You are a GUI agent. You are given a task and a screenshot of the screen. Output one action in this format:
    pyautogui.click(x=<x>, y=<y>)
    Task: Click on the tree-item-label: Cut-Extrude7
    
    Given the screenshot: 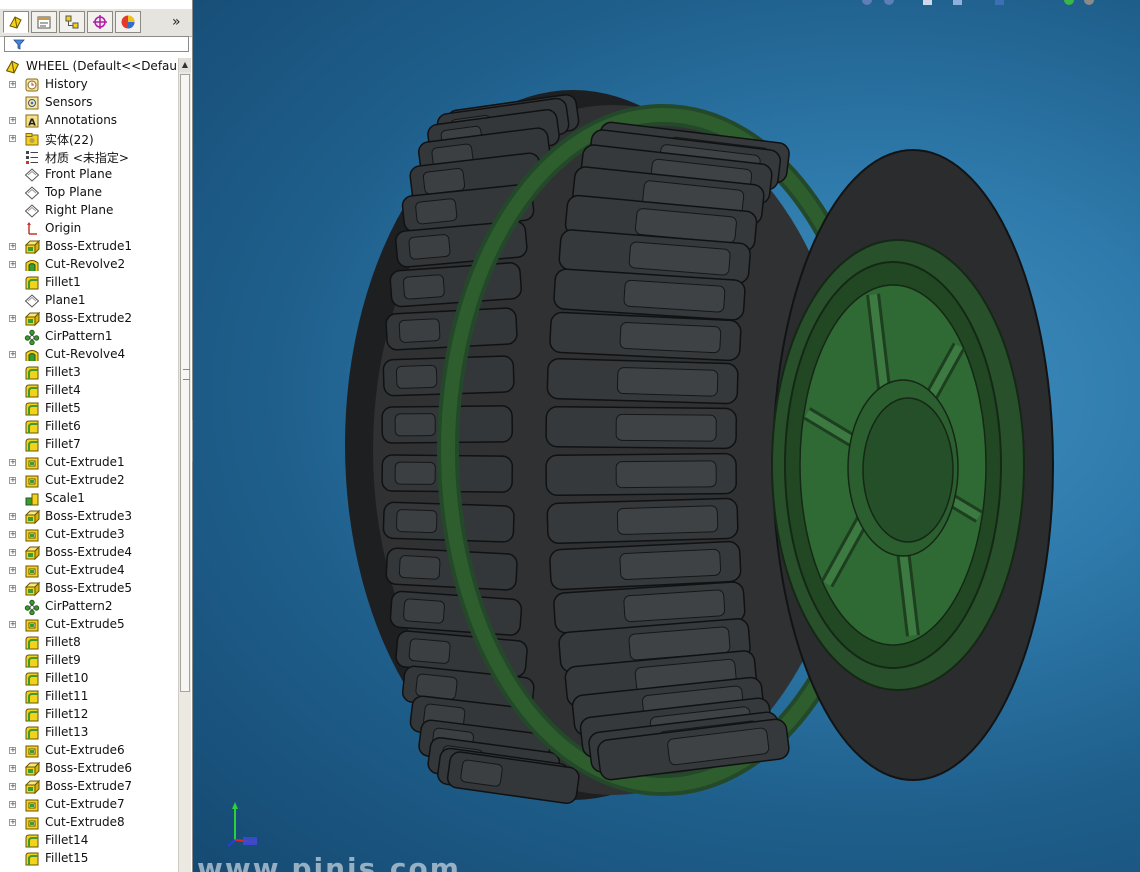 What is the action you would take?
    pyautogui.click(x=85, y=804)
    